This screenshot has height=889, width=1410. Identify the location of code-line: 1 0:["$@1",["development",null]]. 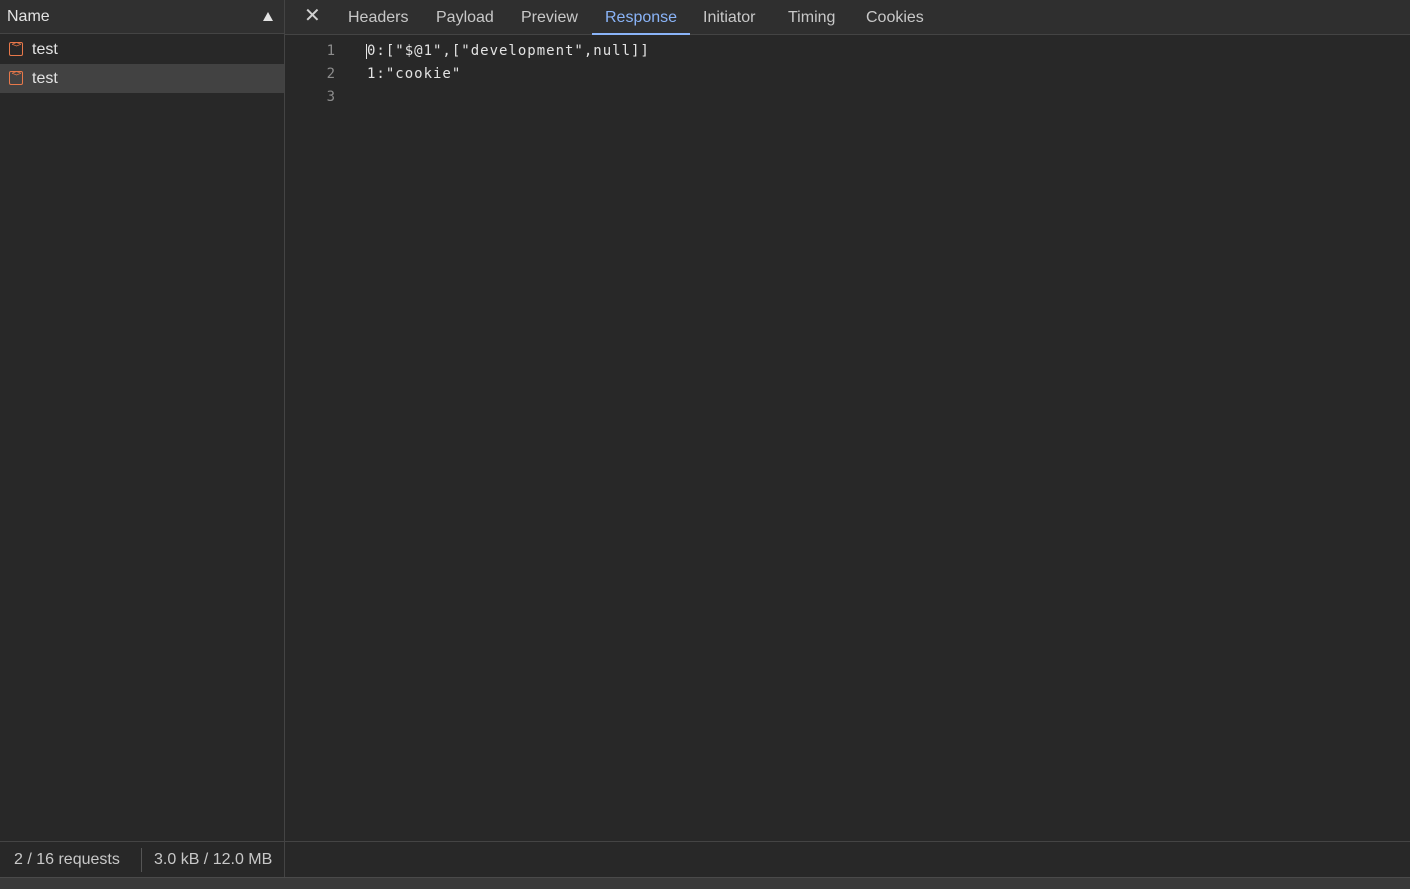
(847, 51).